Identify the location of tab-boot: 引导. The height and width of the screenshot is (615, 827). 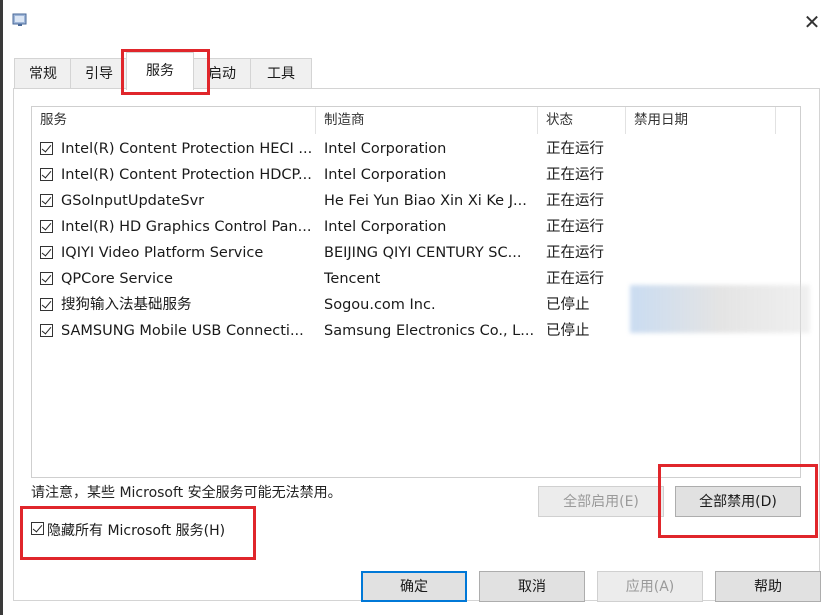
(99, 73).